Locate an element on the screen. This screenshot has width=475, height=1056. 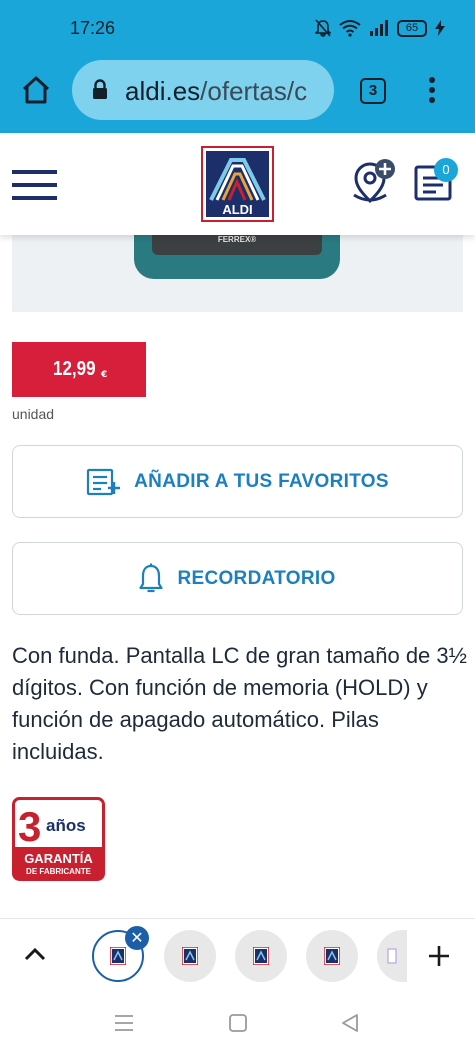
hamburger-menu-icon is located at coordinates (34, 185).